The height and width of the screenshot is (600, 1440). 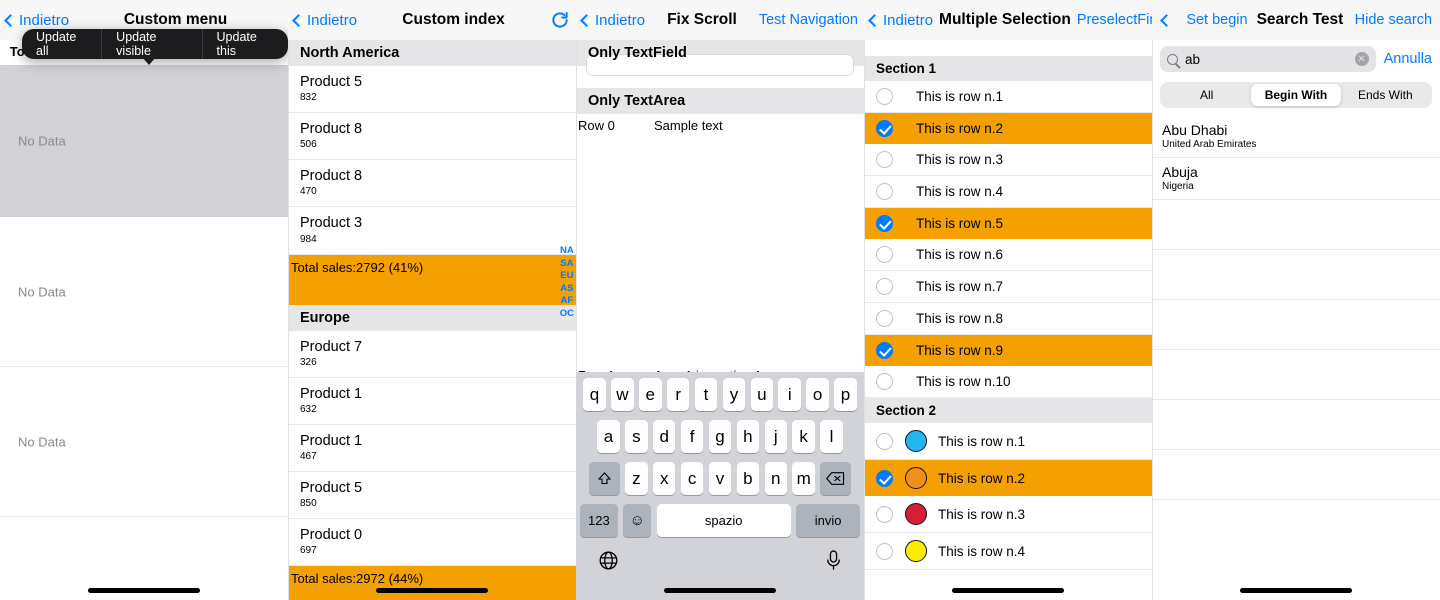 What do you see at coordinates (1008, 382) in the screenshot?
I see `list-item: This is row n.10` at bounding box center [1008, 382].